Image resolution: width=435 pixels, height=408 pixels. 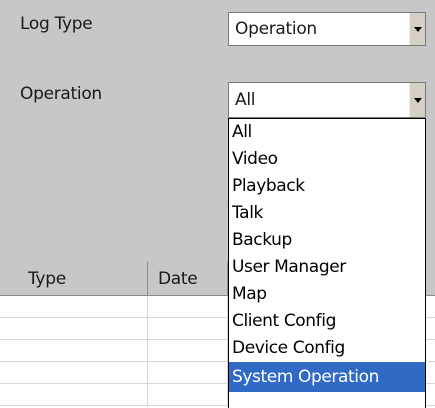 What do you see at coordinates (327, 132) in the screenshot?
I see `dropdown-option-all: All` at bounding box center [327, 132].